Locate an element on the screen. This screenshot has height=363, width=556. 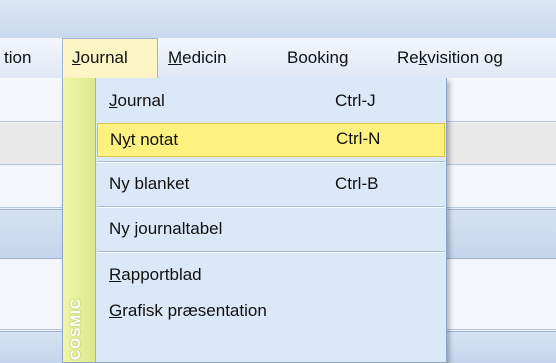
menu-side-banner: COSMIC is located at coordinates (79, 220).